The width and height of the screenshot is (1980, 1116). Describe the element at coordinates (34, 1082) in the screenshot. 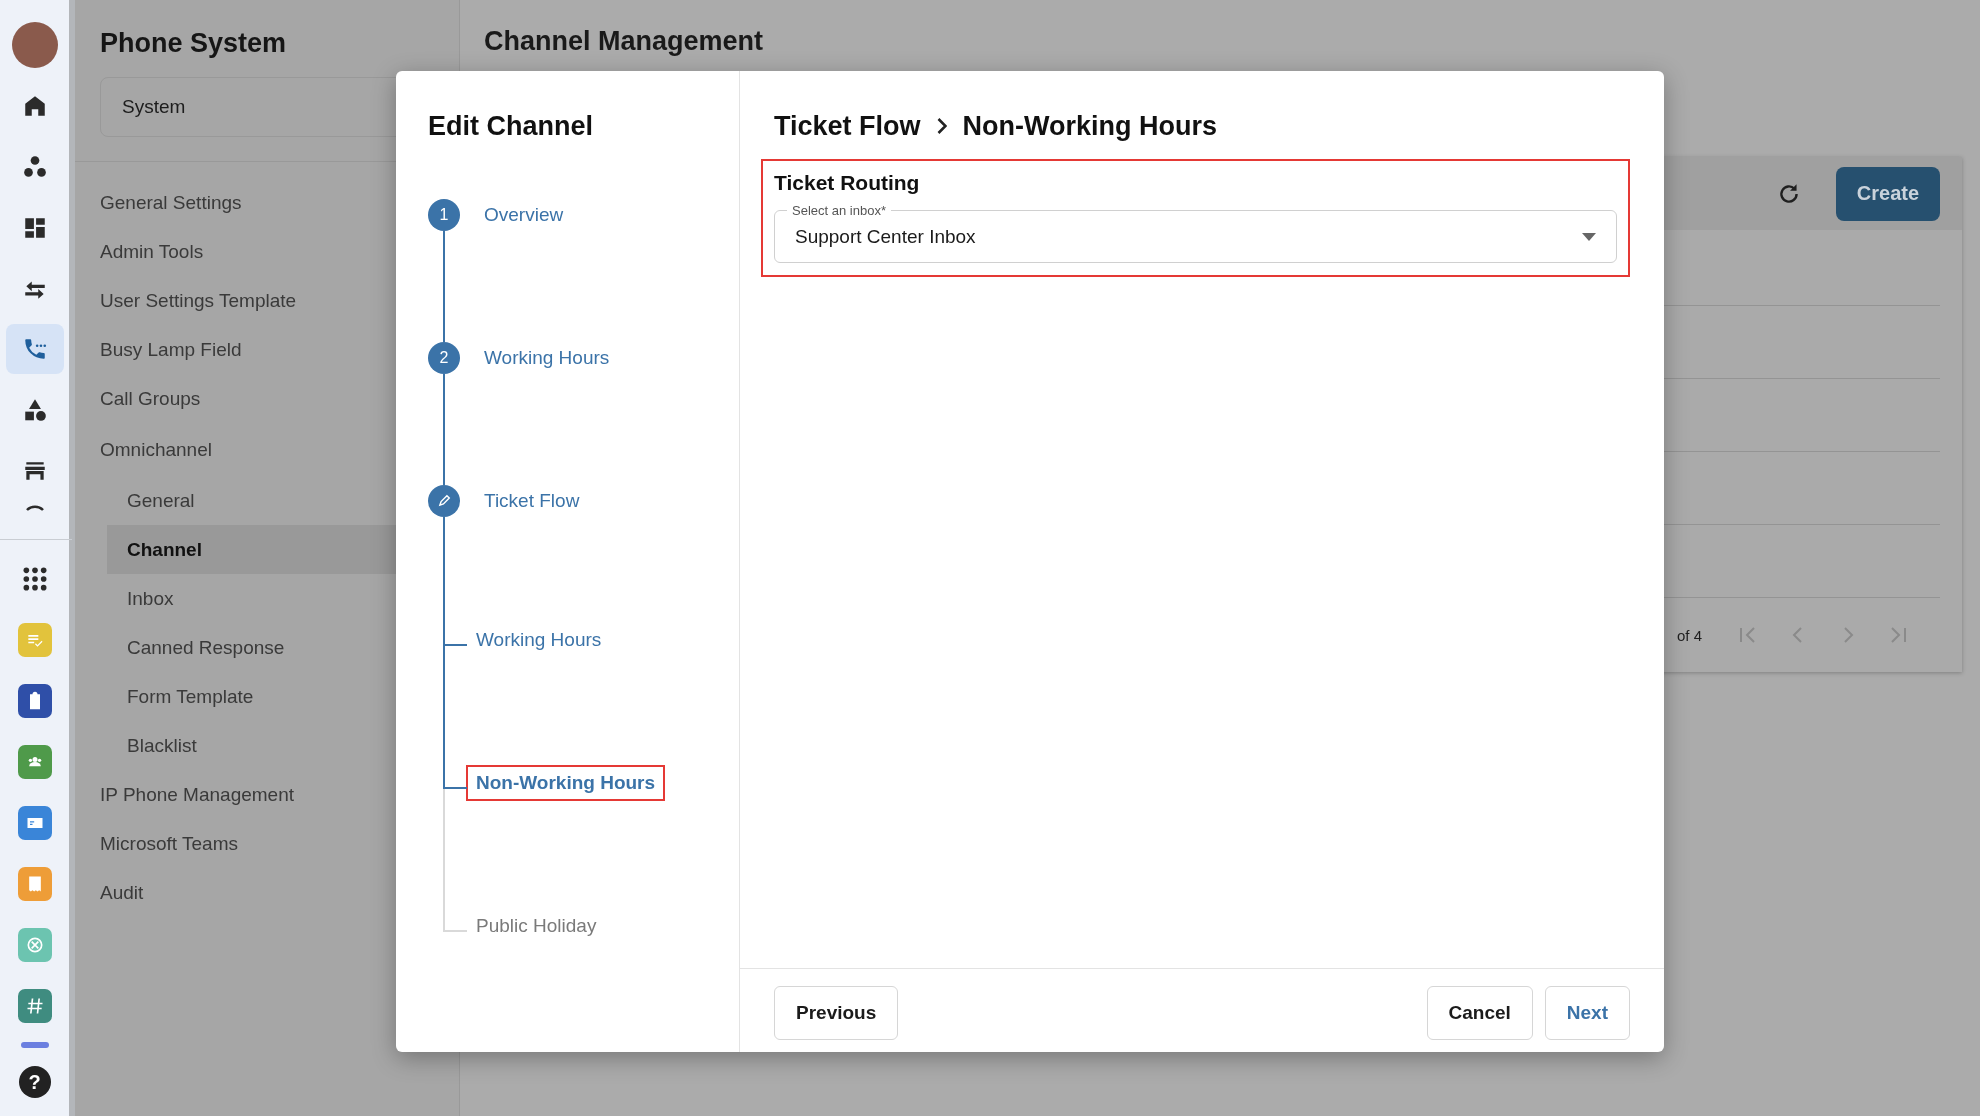

I see `help-button: ?` at that location.